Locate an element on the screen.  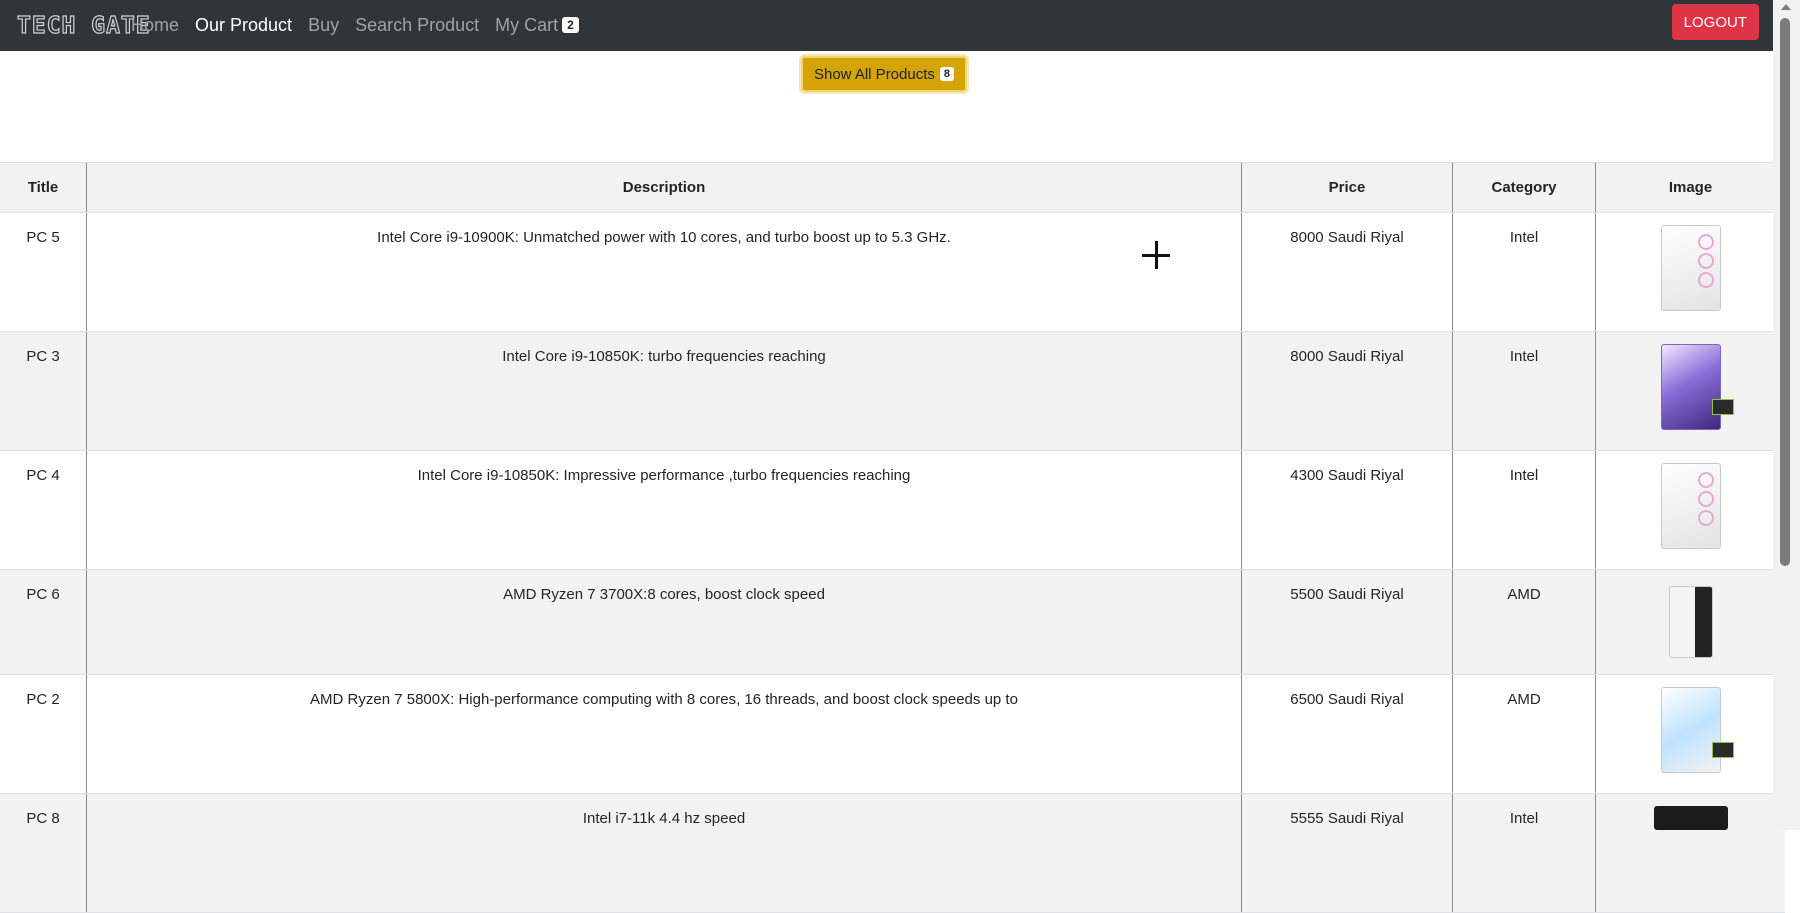
header-title: Title is located at coordinates (43, 187).